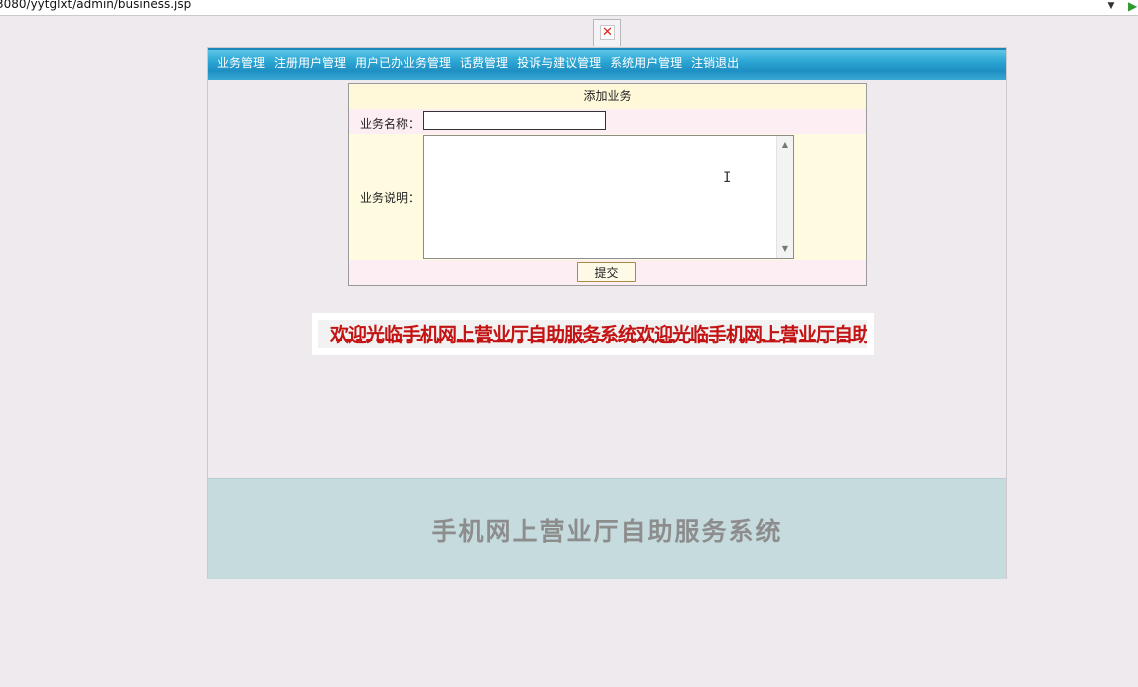 This screenshot has height=687, width=1138. Describe the element at coordinates (607, 531) in the screenshot. I see `footer-title: 手机网上营业厅自助服务系统` at that location.